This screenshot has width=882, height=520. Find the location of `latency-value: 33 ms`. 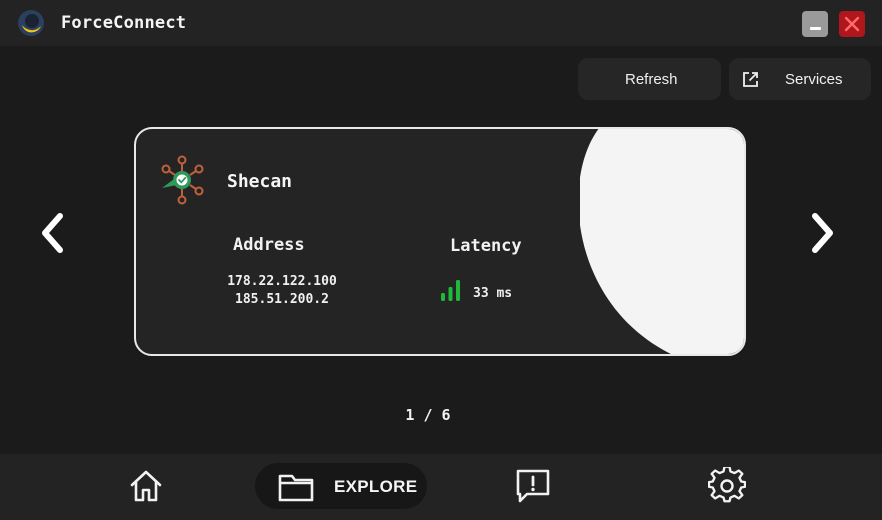

latency-value: 33 ms is located at coordinates (493, 293).